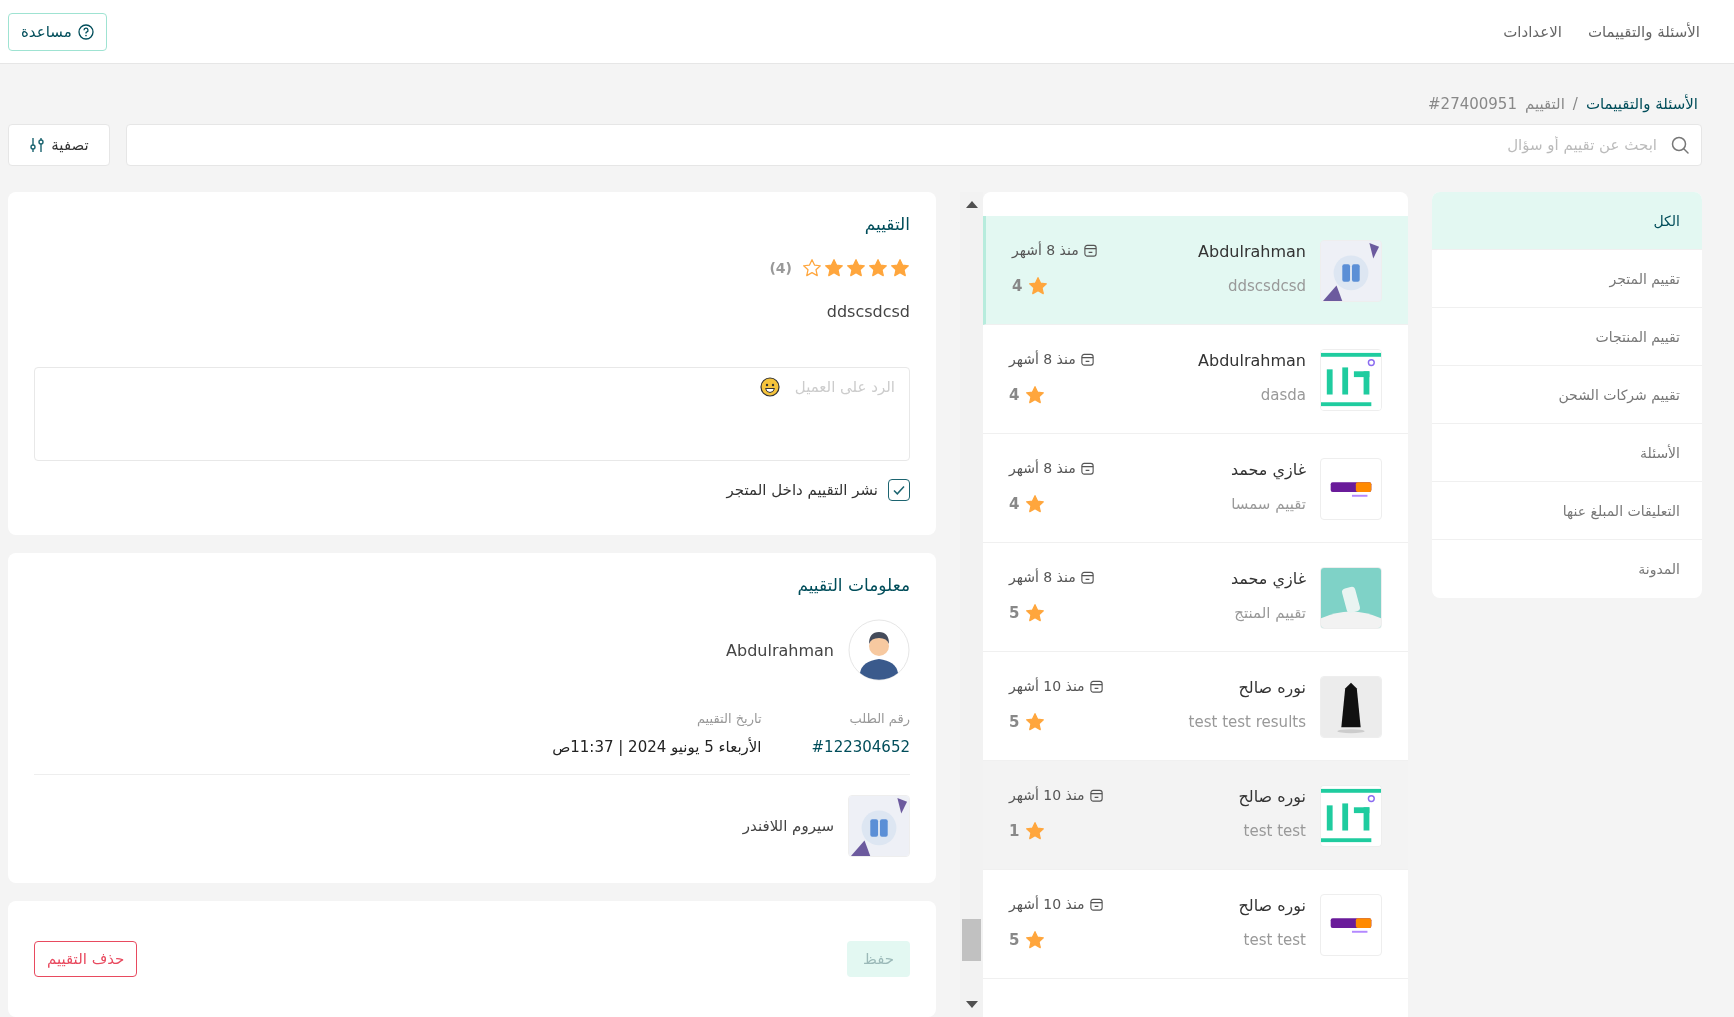  I want to click on review-excerpt: dasda, so click(1282, 395).